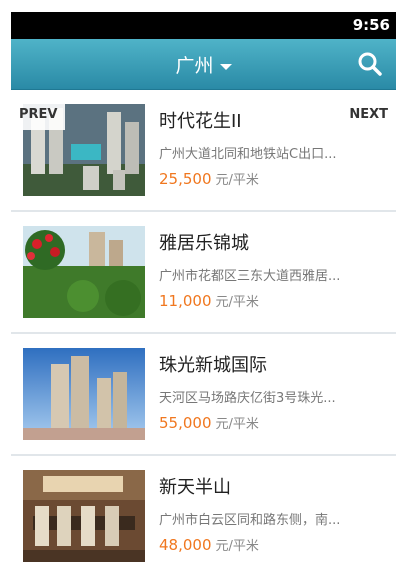  Describe the element at coordinates (38, 115) in the screenshot. I see `prev-button: PREV` at that location.